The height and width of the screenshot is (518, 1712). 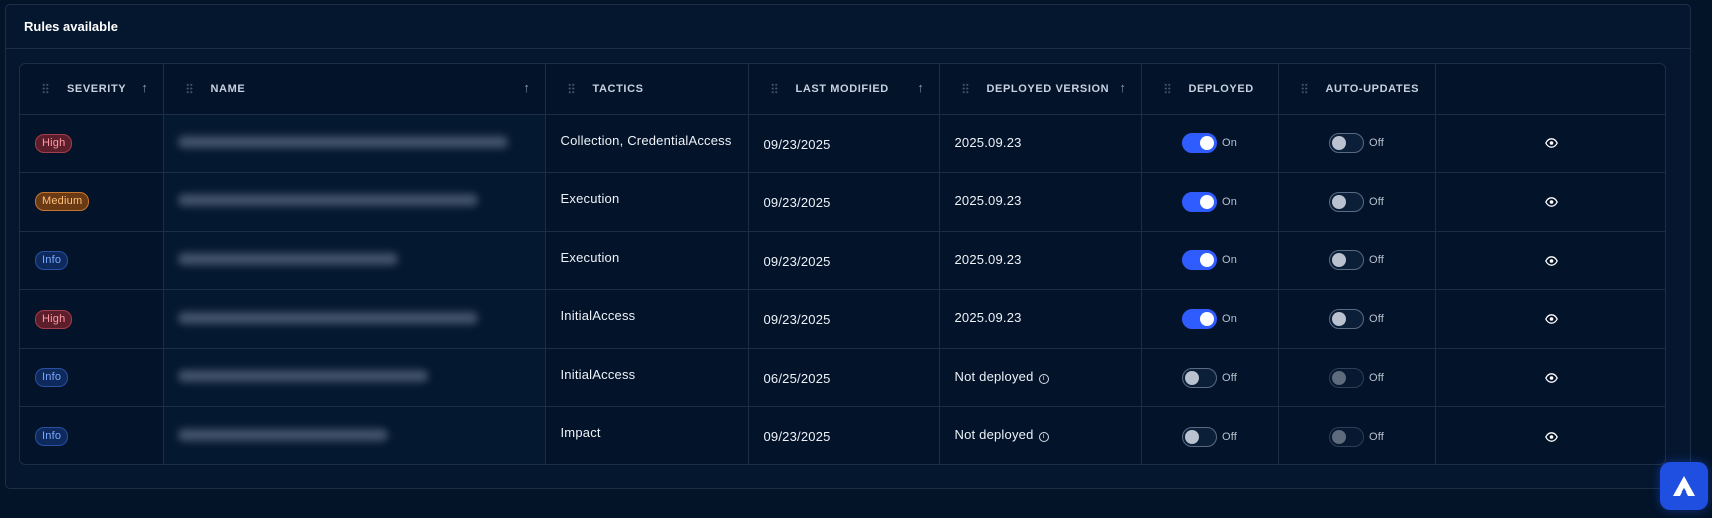 What do you see at coordinates (92, 261) in the screenshot?
I see `severity-cell: Info` at bounding box center [92, 261].